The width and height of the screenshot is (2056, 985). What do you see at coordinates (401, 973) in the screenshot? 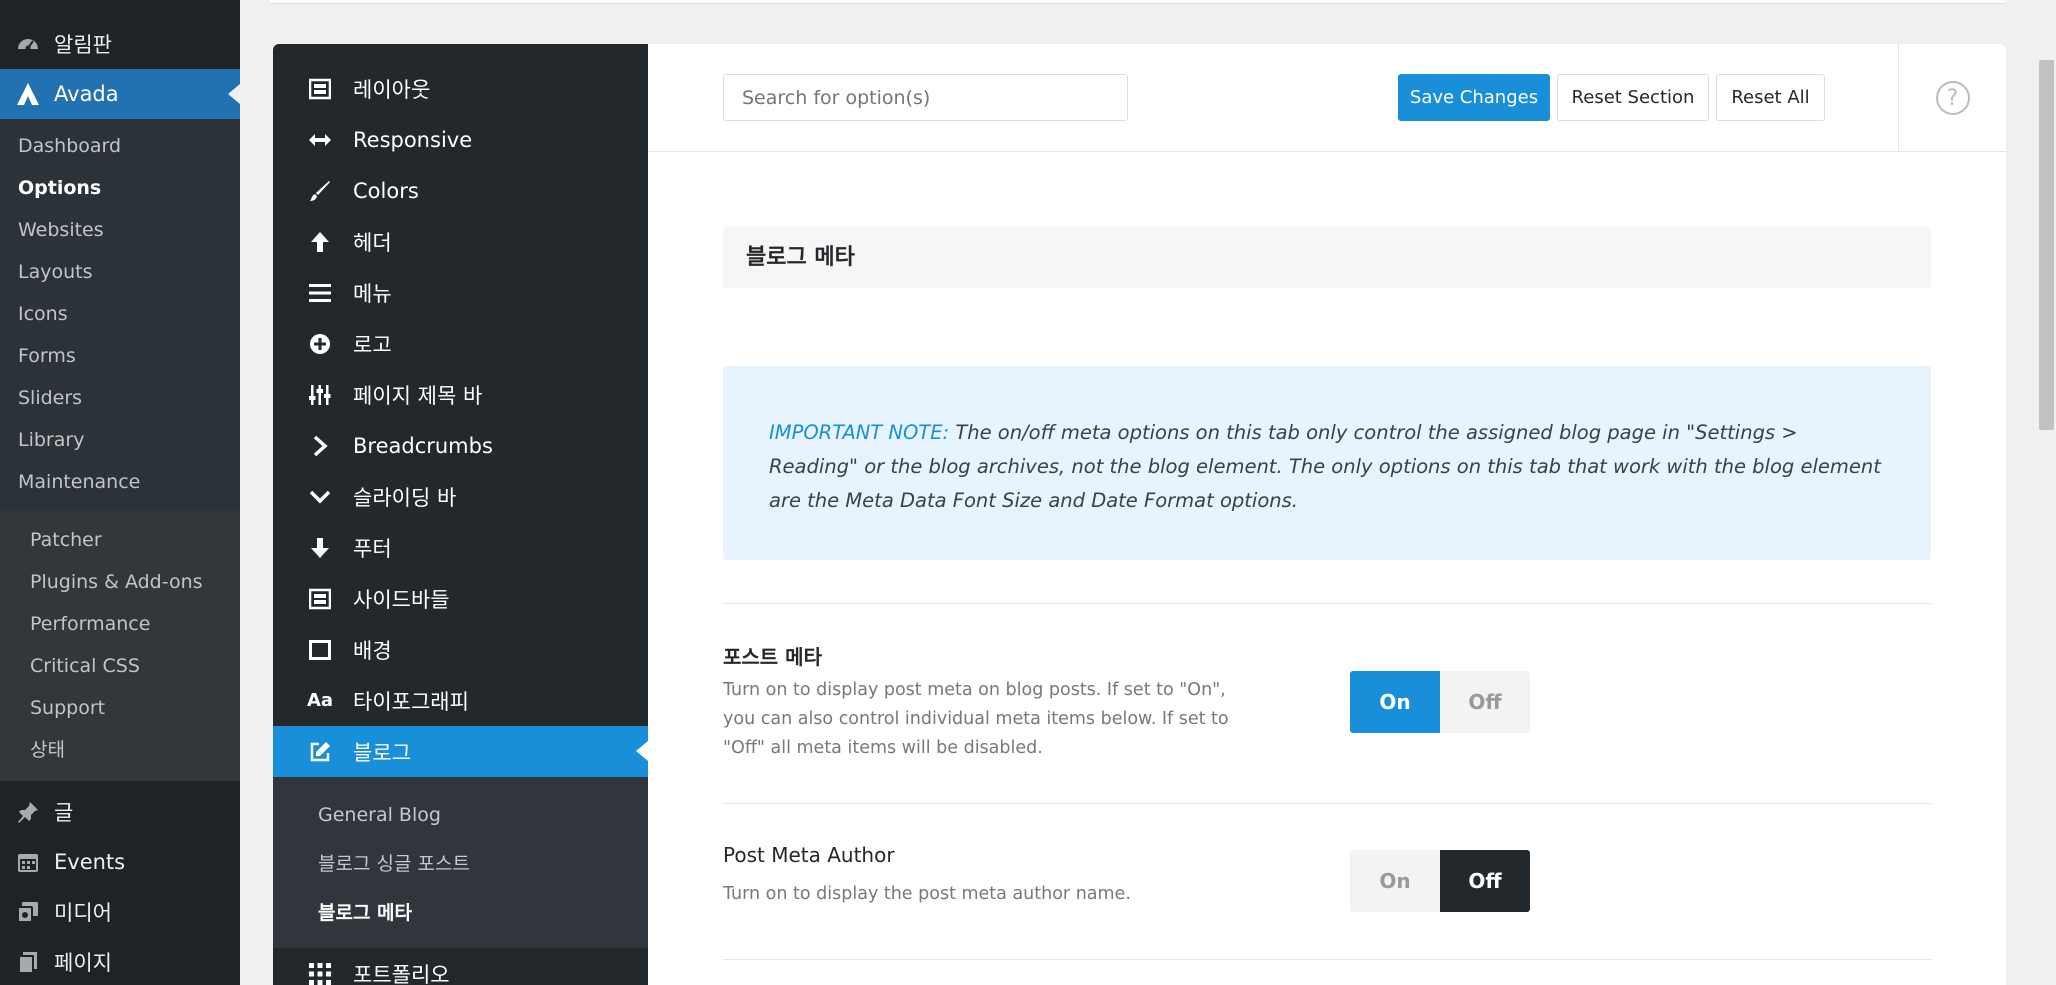
I see `nav-item-label: 포트폴리오` at bounding box center [401, 973].